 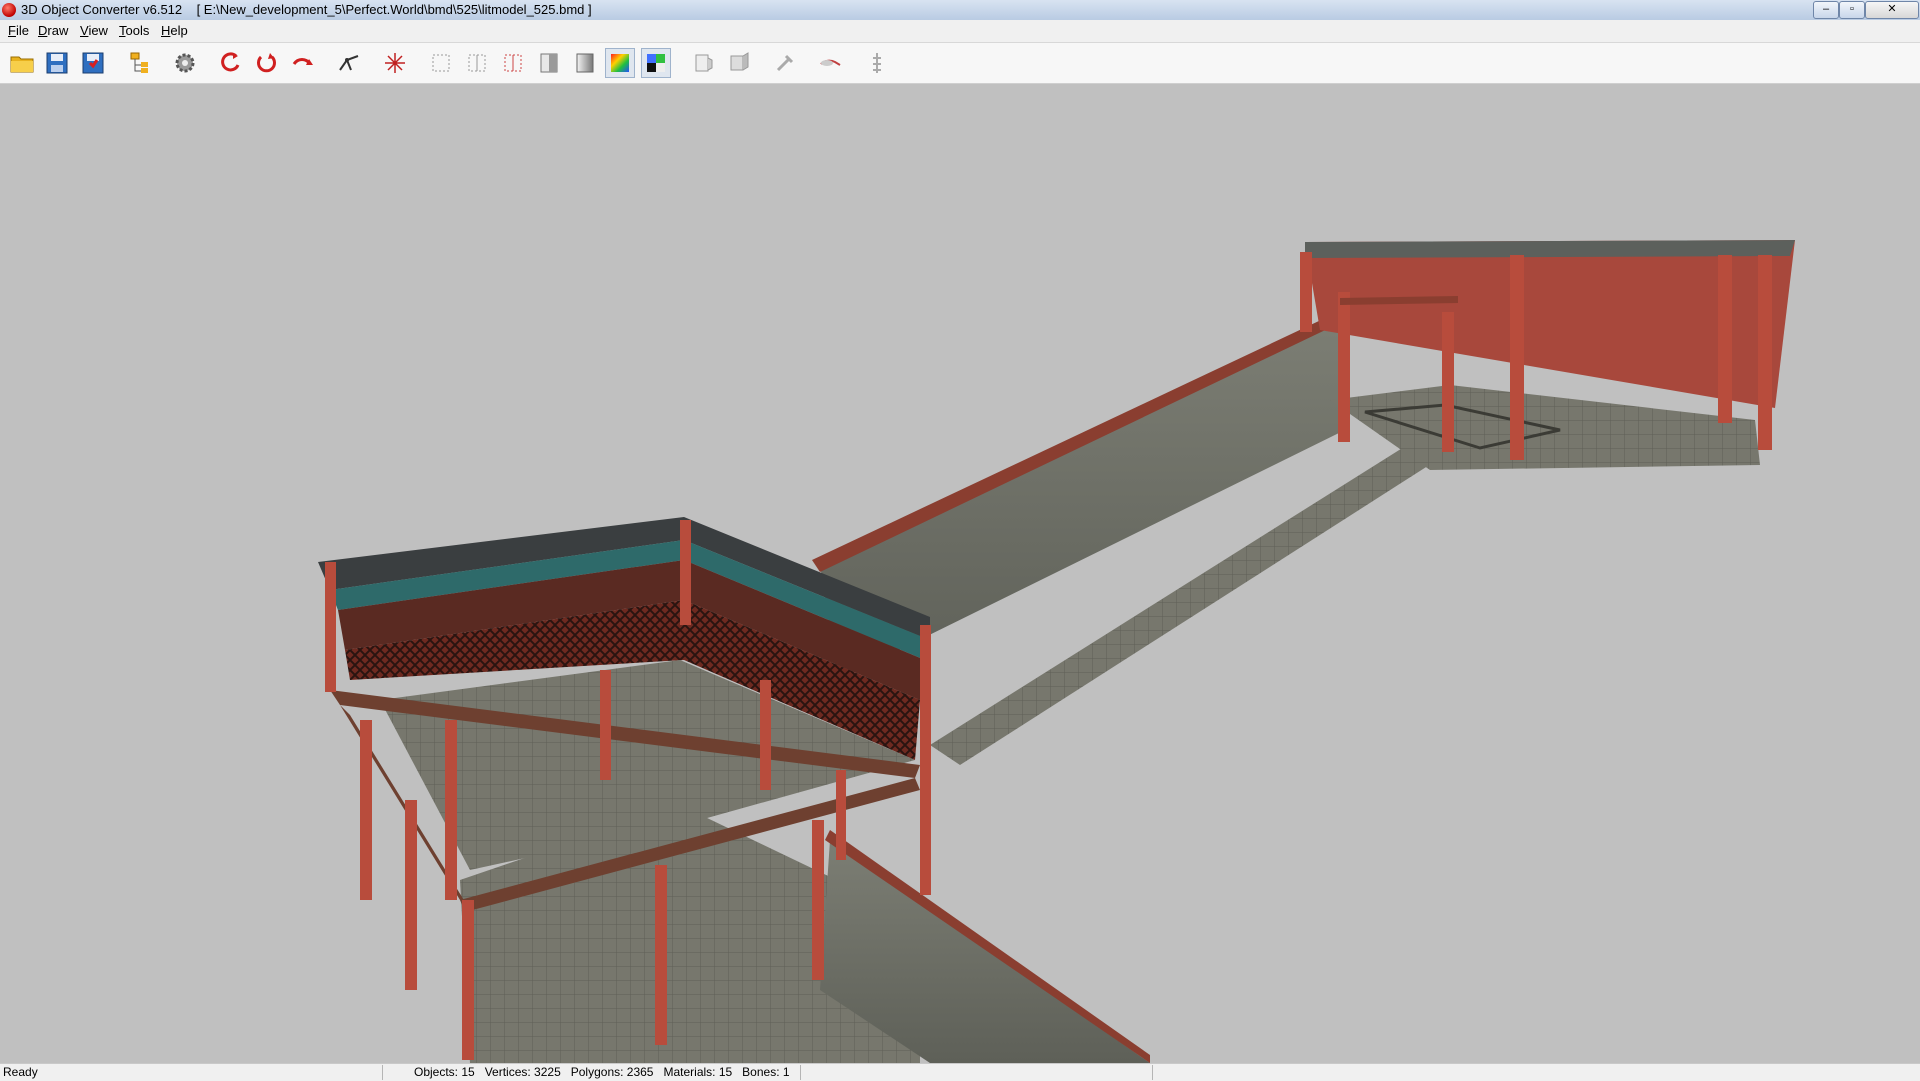 I want to click on settings-gear-icon, so click(x=185, y=63).